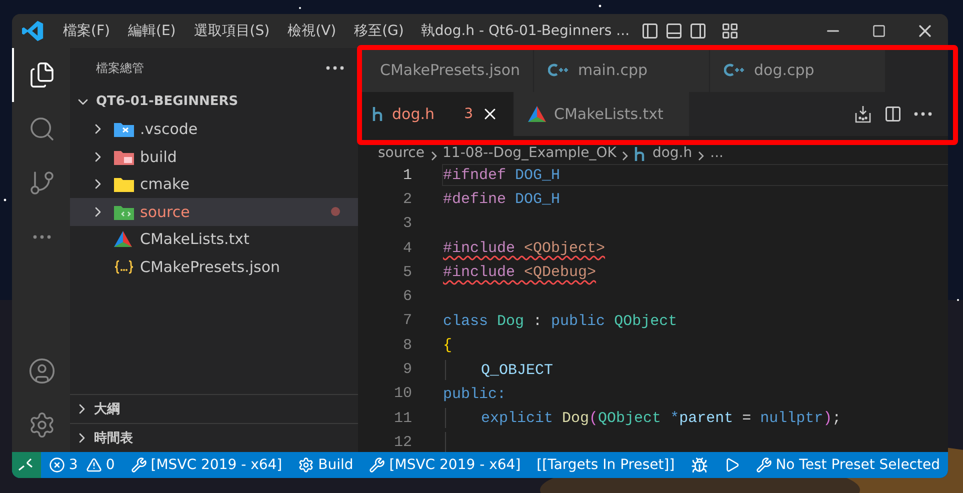  What do you see at coordinates (407, 369) in the screenshot?
I see `line-number: 9` at bounding box center [407, 369].